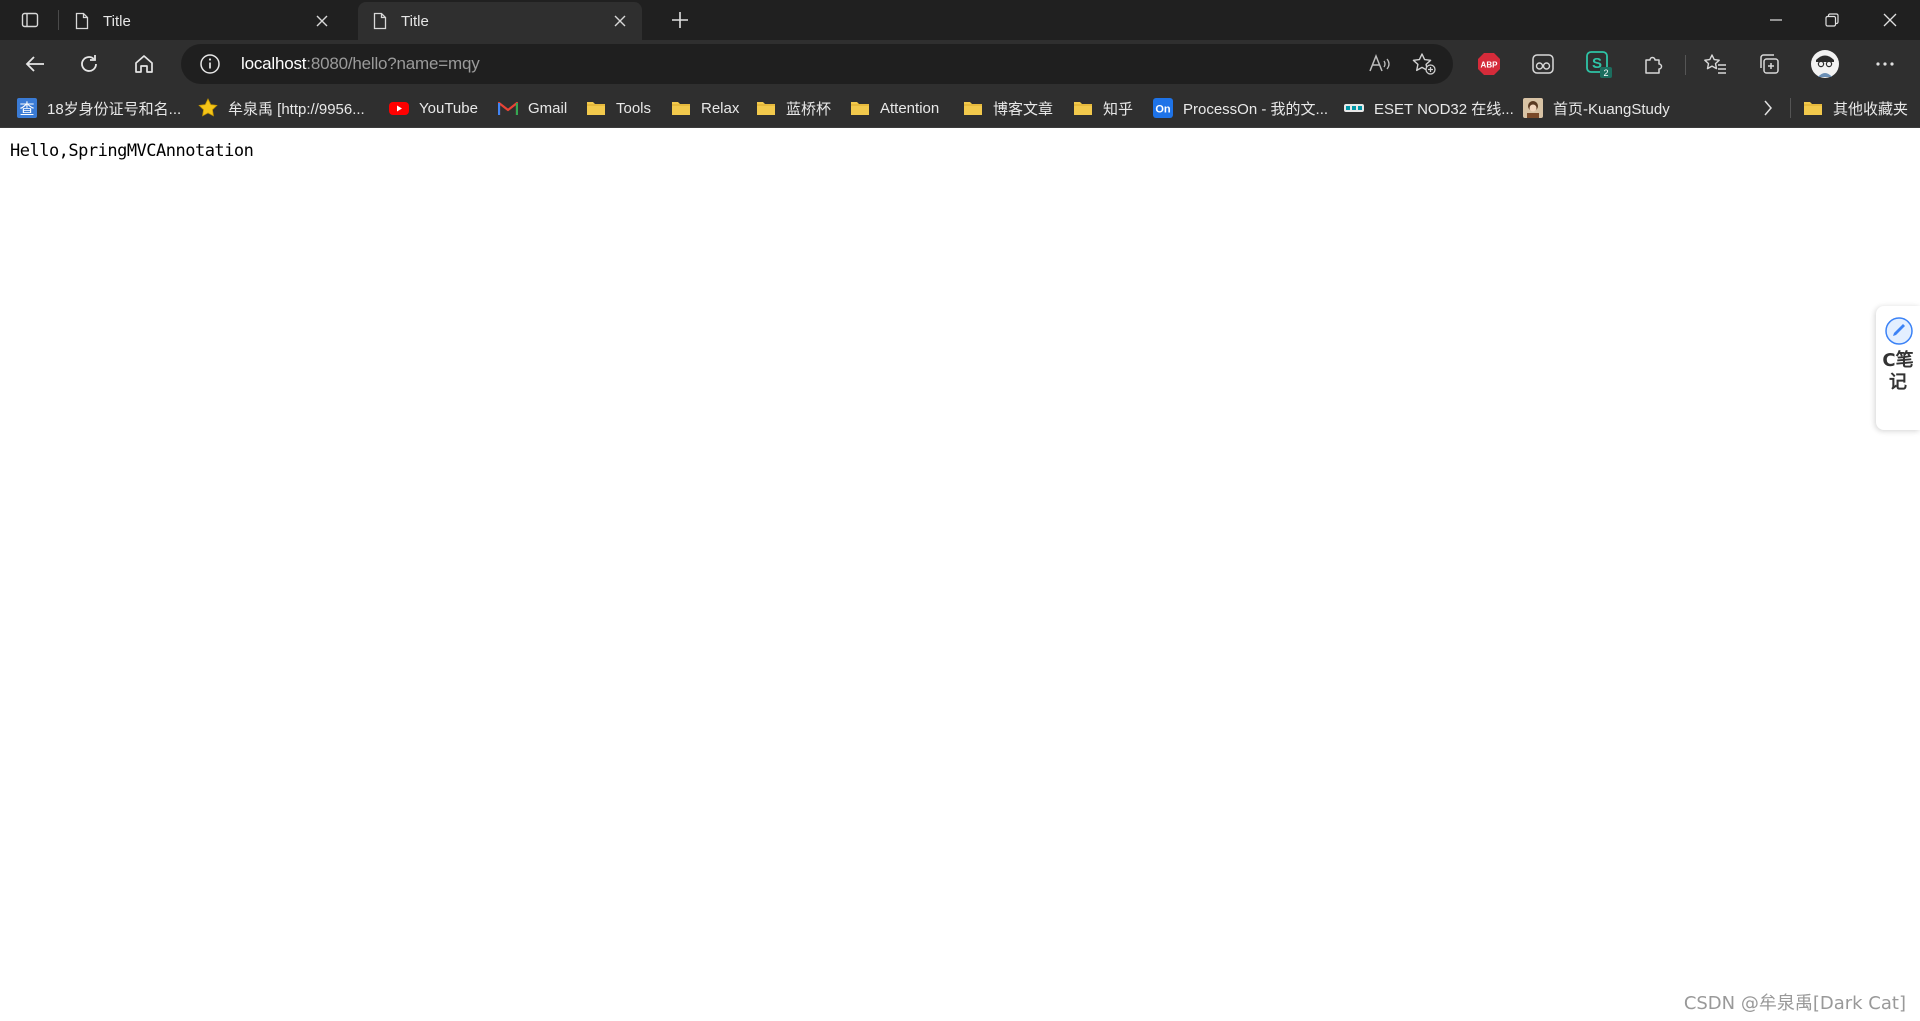 This screenshot has width=1920, height=1021. I want to click on refresh-button, so click(89, 64).